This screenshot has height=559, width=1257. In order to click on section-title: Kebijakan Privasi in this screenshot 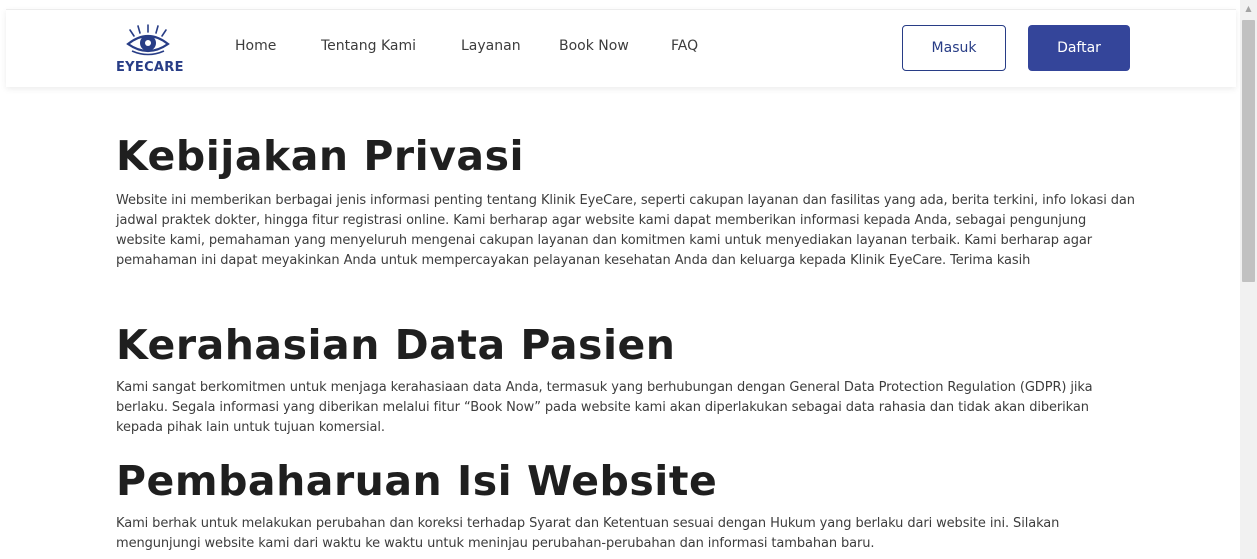, I will do `click(320, 156)`.